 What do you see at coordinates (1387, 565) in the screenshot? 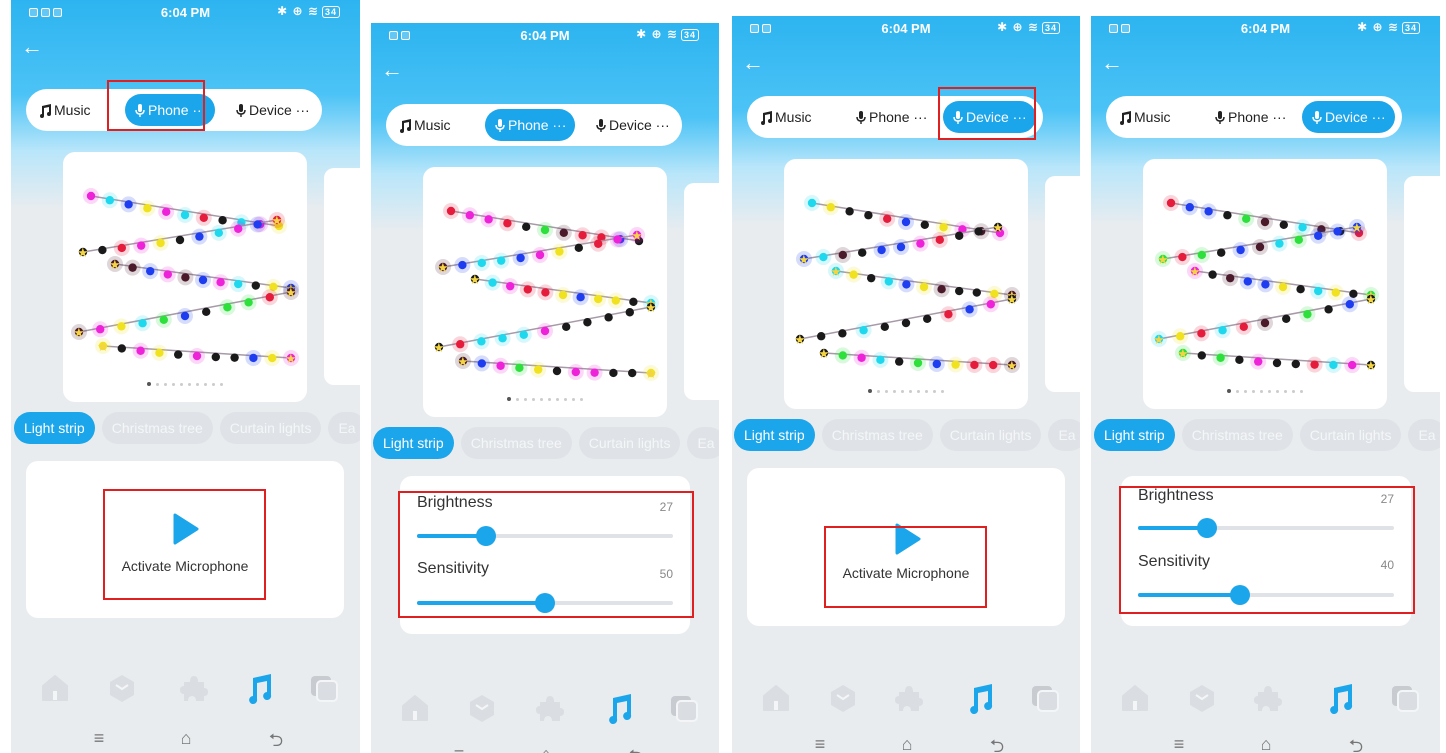
I see `sensitivity-value: 40` at bounding box center [1387, 565].